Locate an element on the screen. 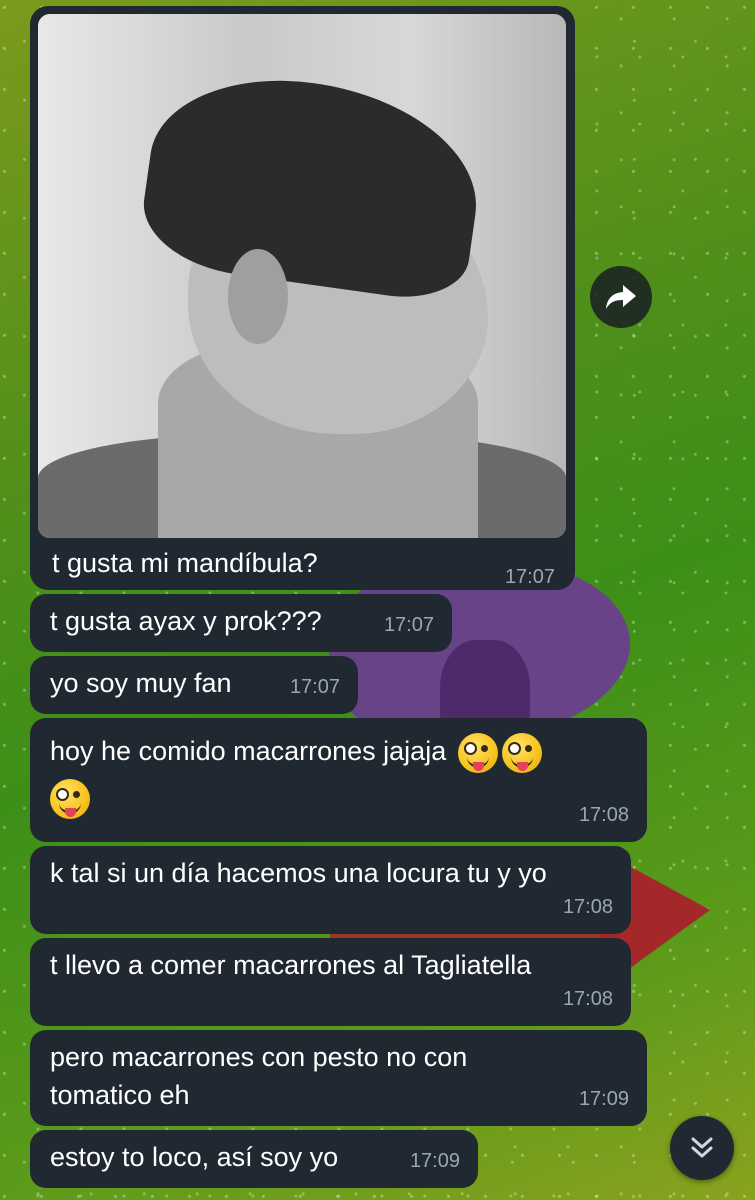  scroll-to-bottom-button is located at coordinates (702, 1148).